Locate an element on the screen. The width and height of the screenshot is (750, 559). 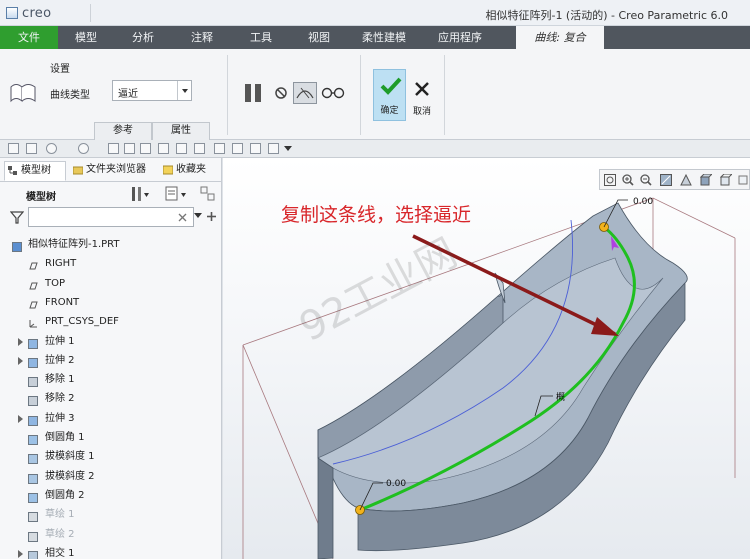
tree-item: TOP is located at coordinates (110, 283).